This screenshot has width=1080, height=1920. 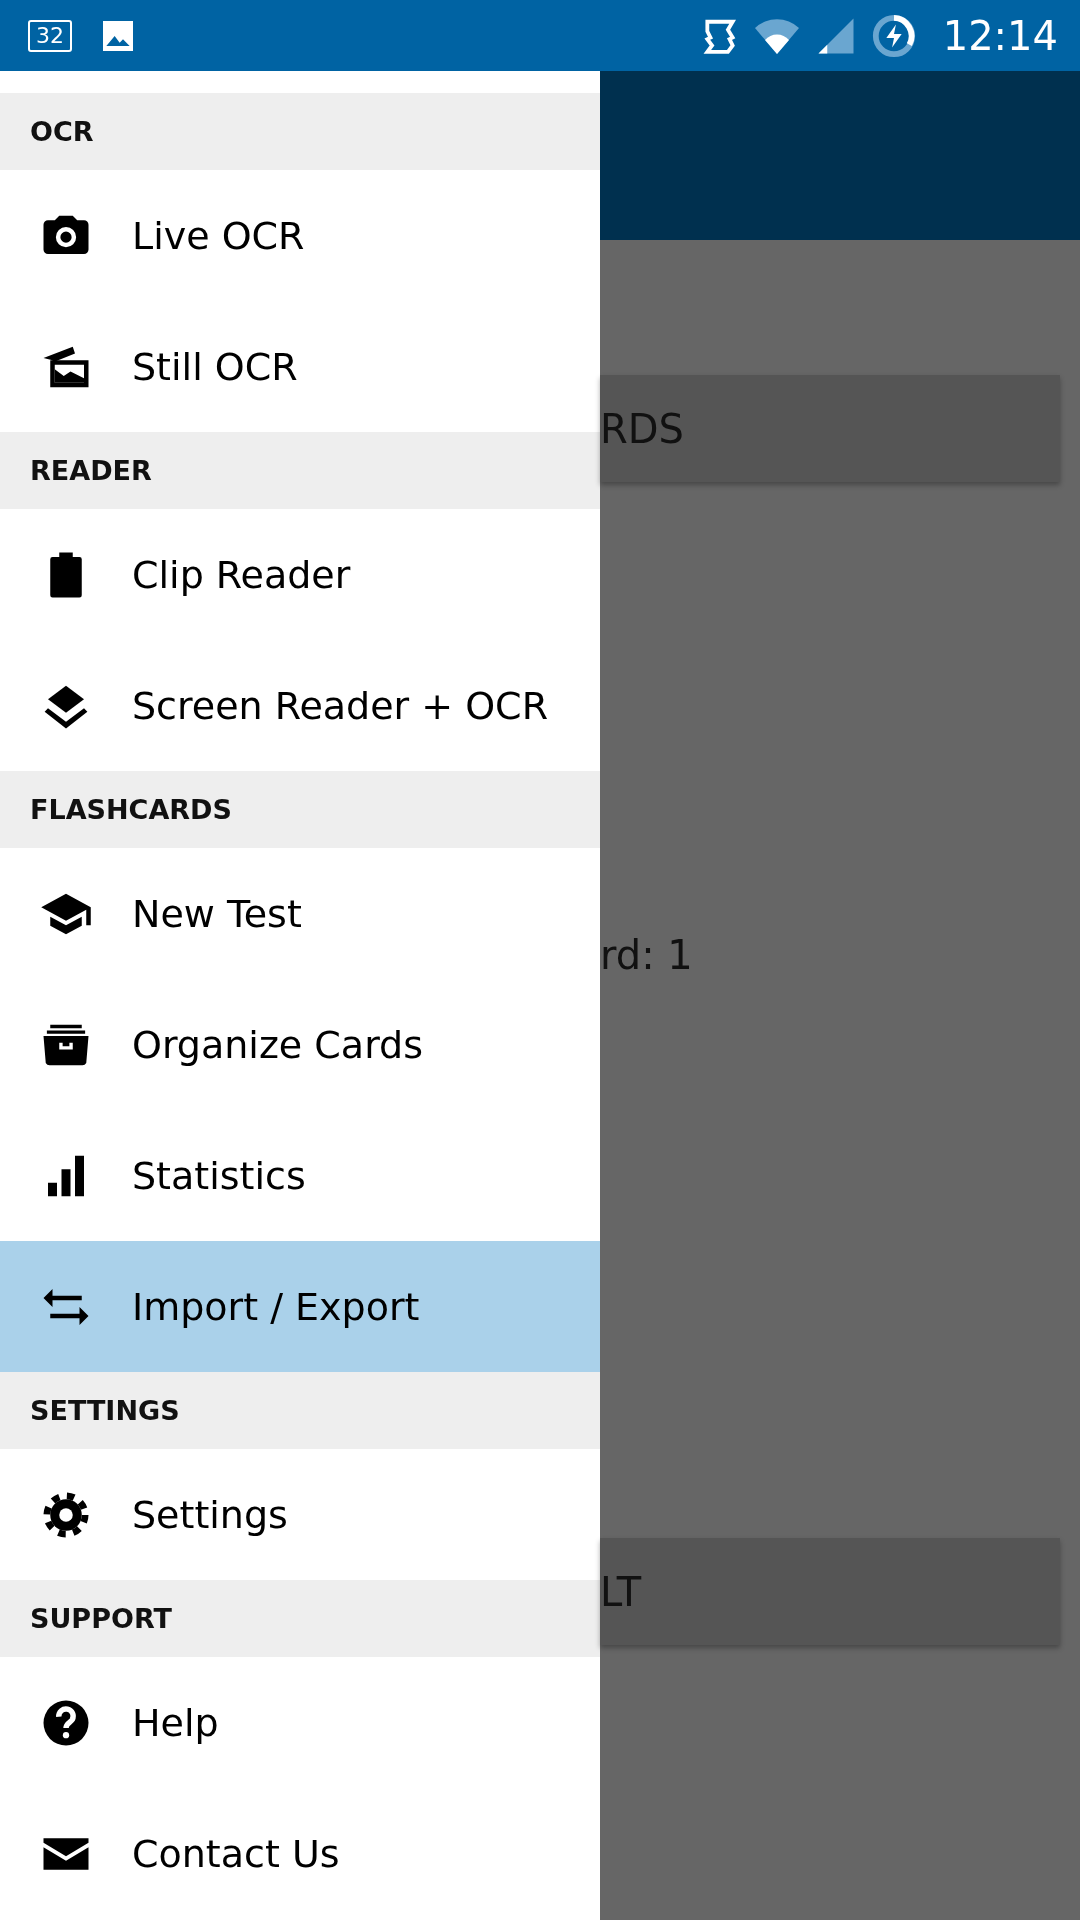 What do you see at coordinates (300, 1410) in the screenshot?
I see `section-header: SETTINGS` at bounding box center [300, 1410].